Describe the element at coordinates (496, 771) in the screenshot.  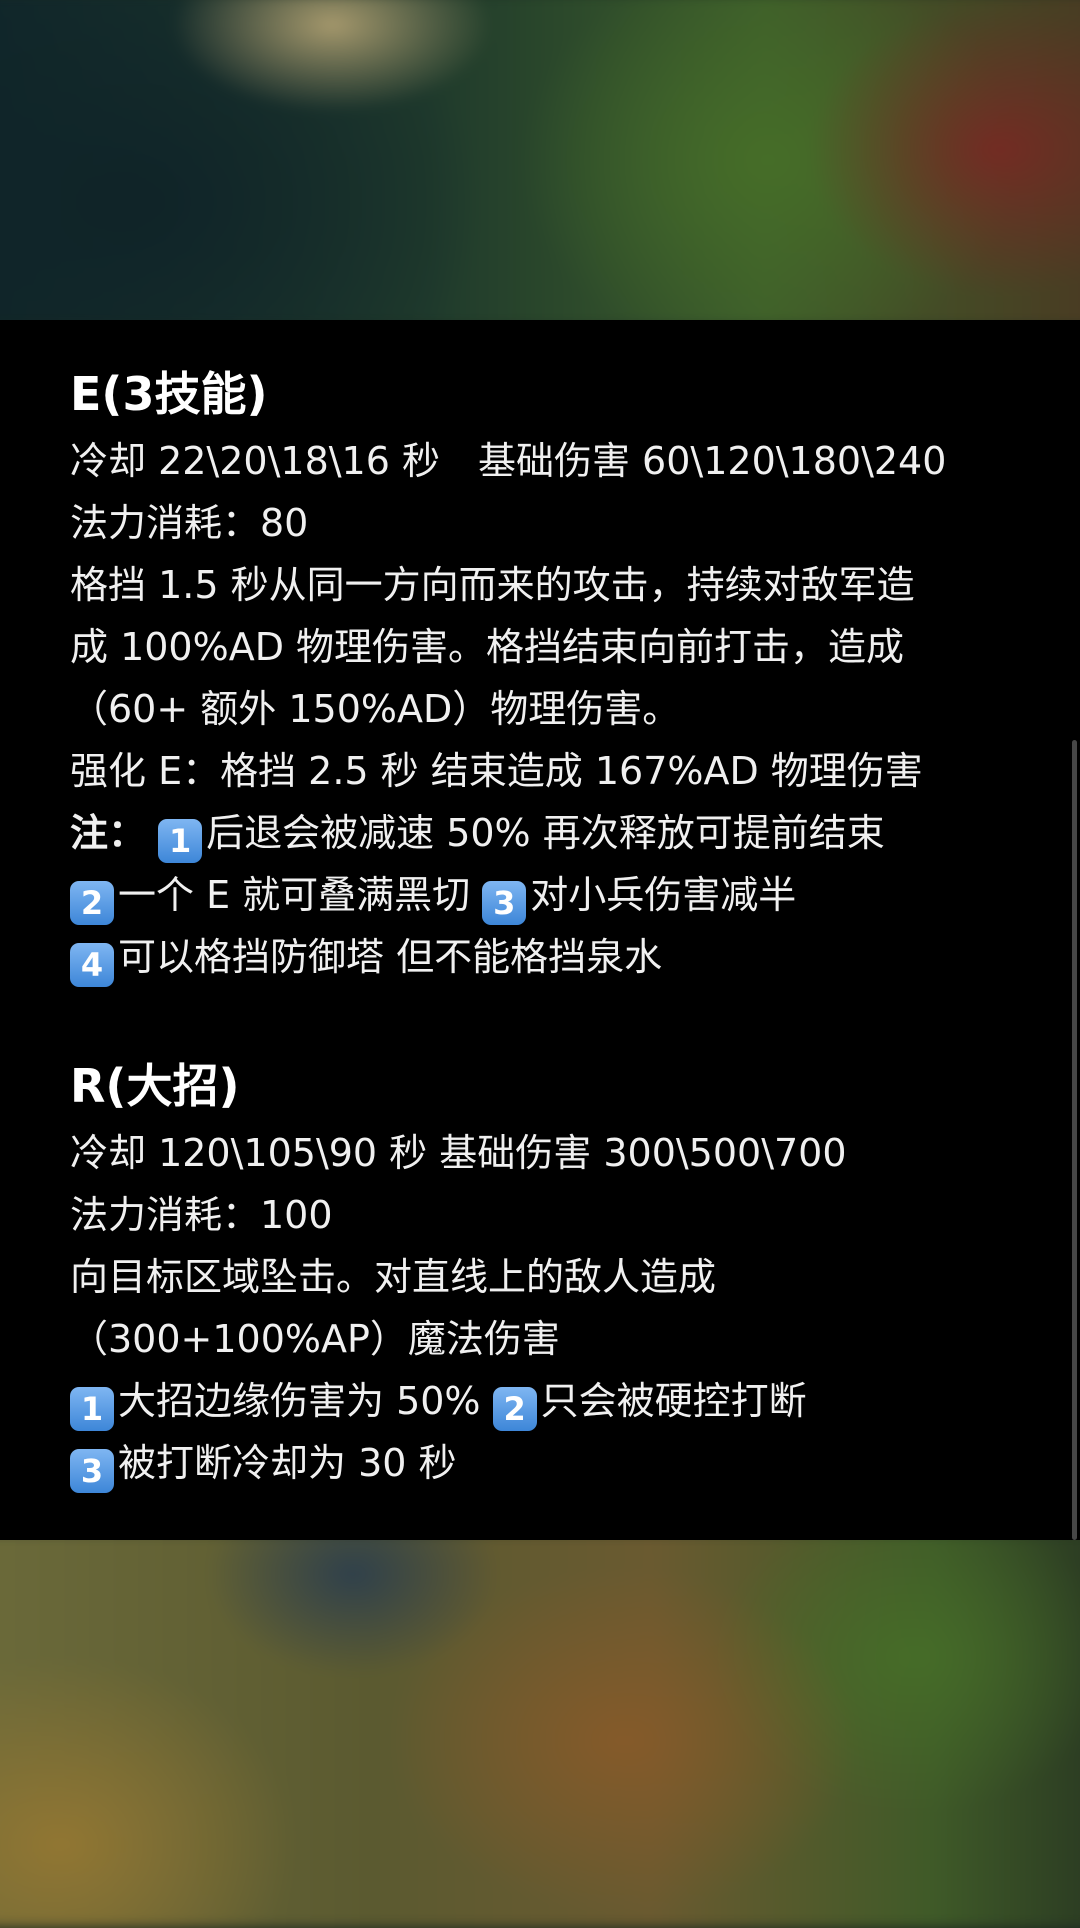
I see `e-enhanced-line: 强化 E：格挡 2.5 秒 结束造成 167%AD 物理伤害` at that location.